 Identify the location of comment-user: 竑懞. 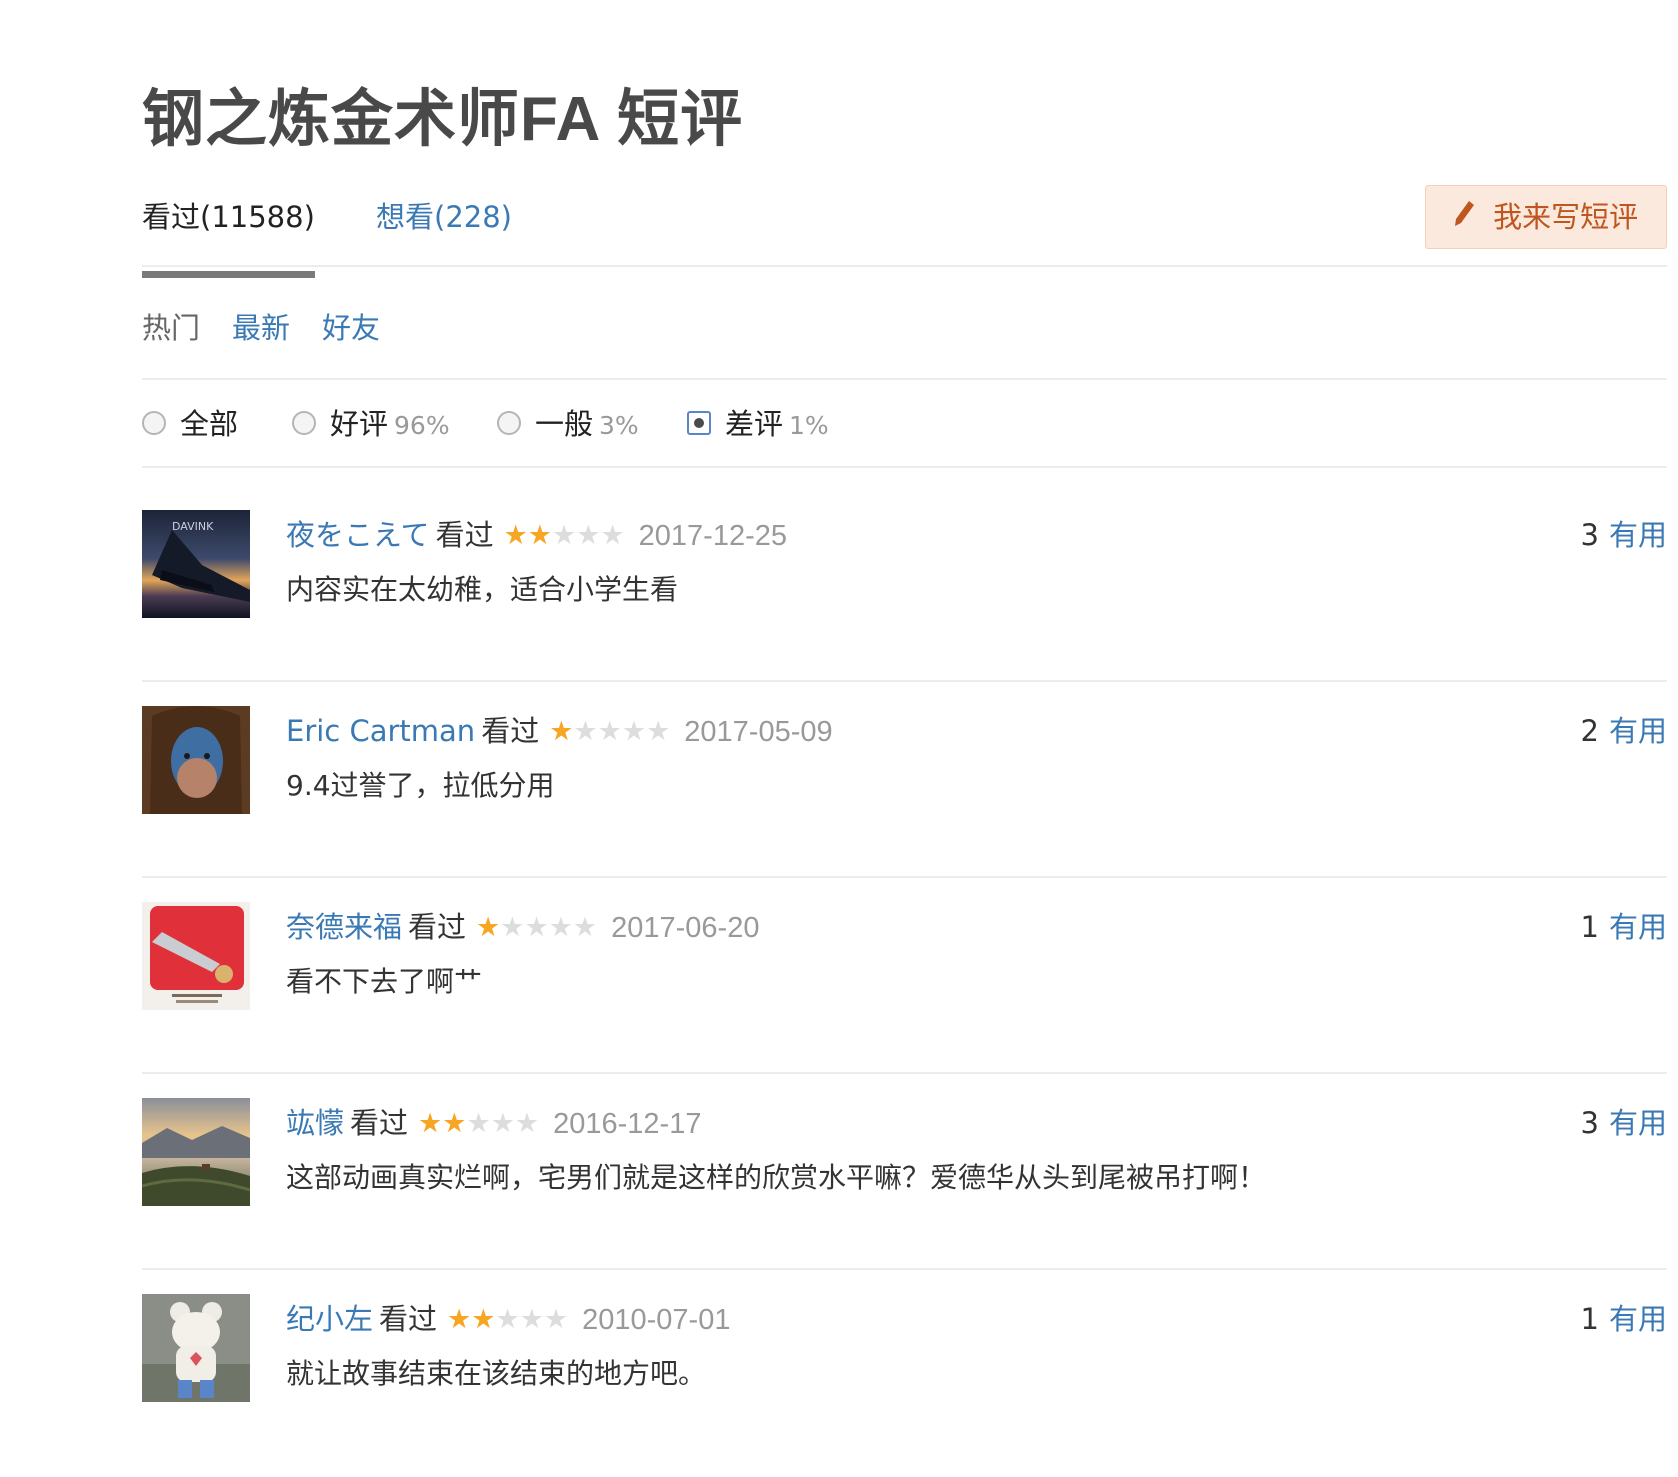
(315, 1123).